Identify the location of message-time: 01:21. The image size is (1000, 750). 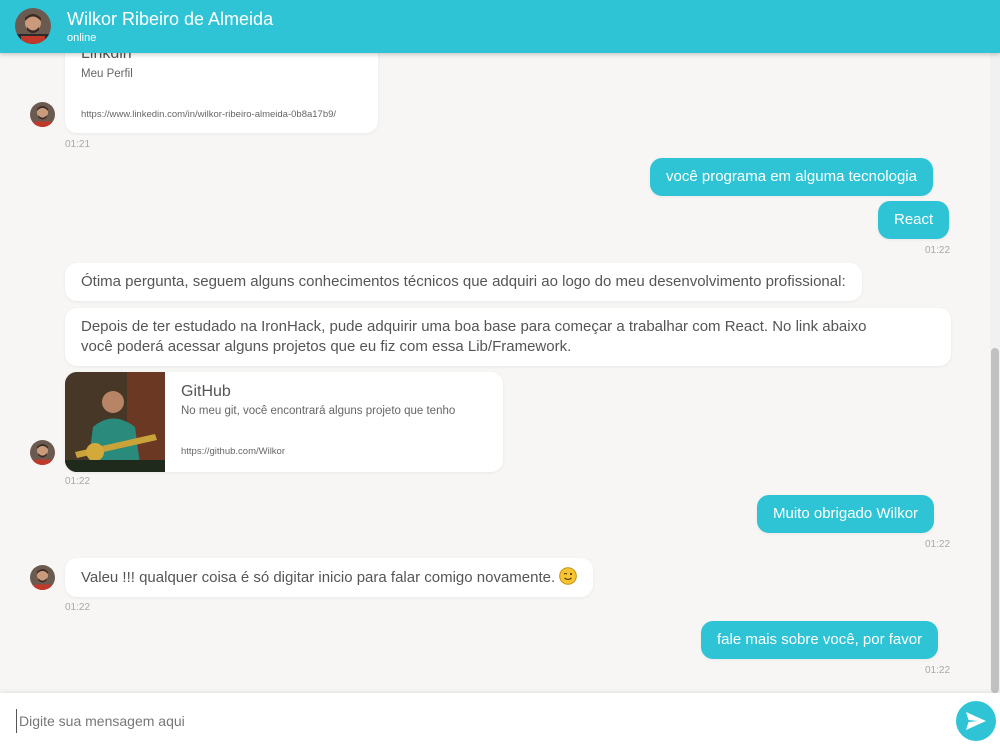
(78, 144).